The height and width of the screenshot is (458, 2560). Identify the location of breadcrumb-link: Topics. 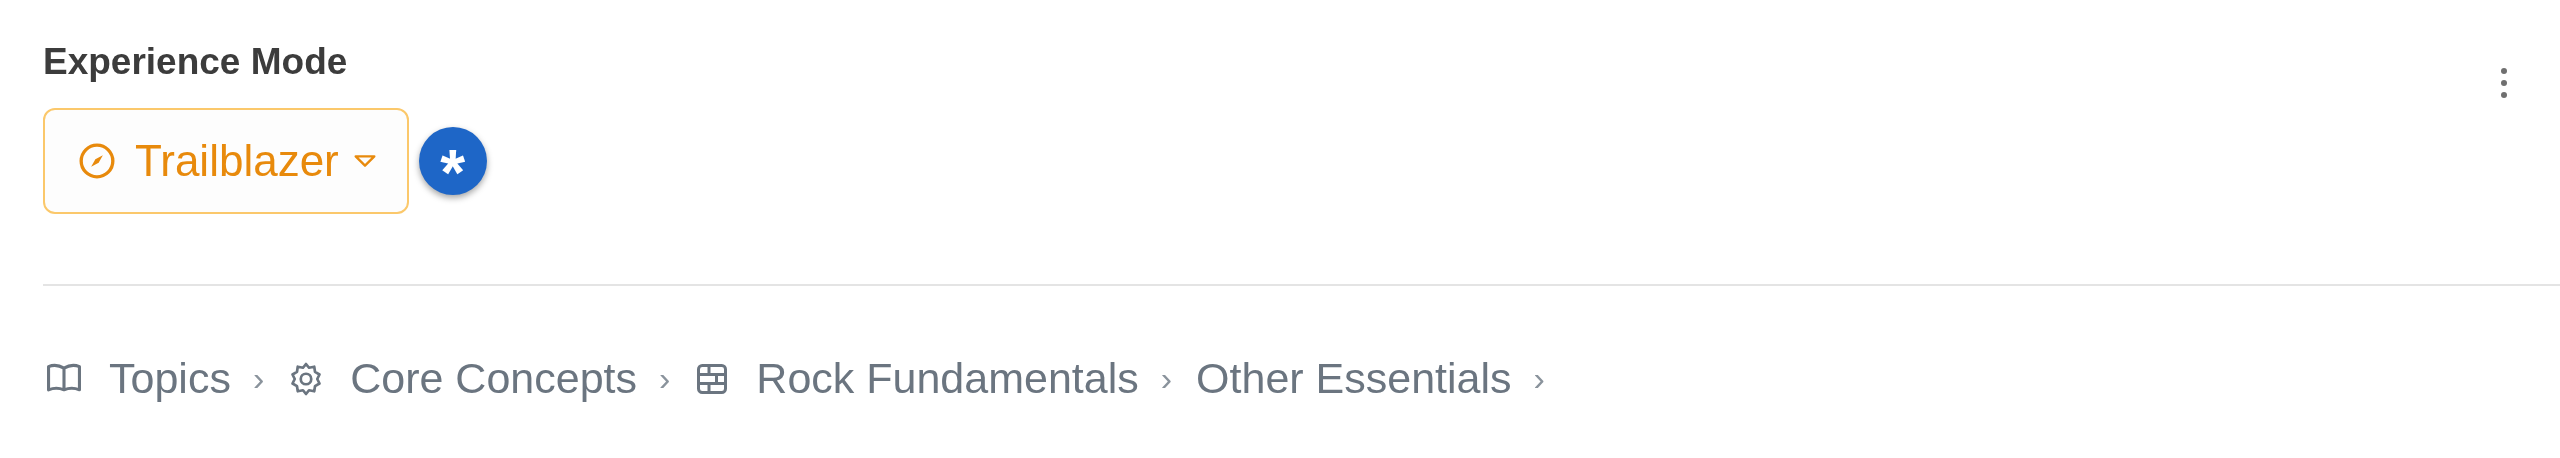
(170, 378).